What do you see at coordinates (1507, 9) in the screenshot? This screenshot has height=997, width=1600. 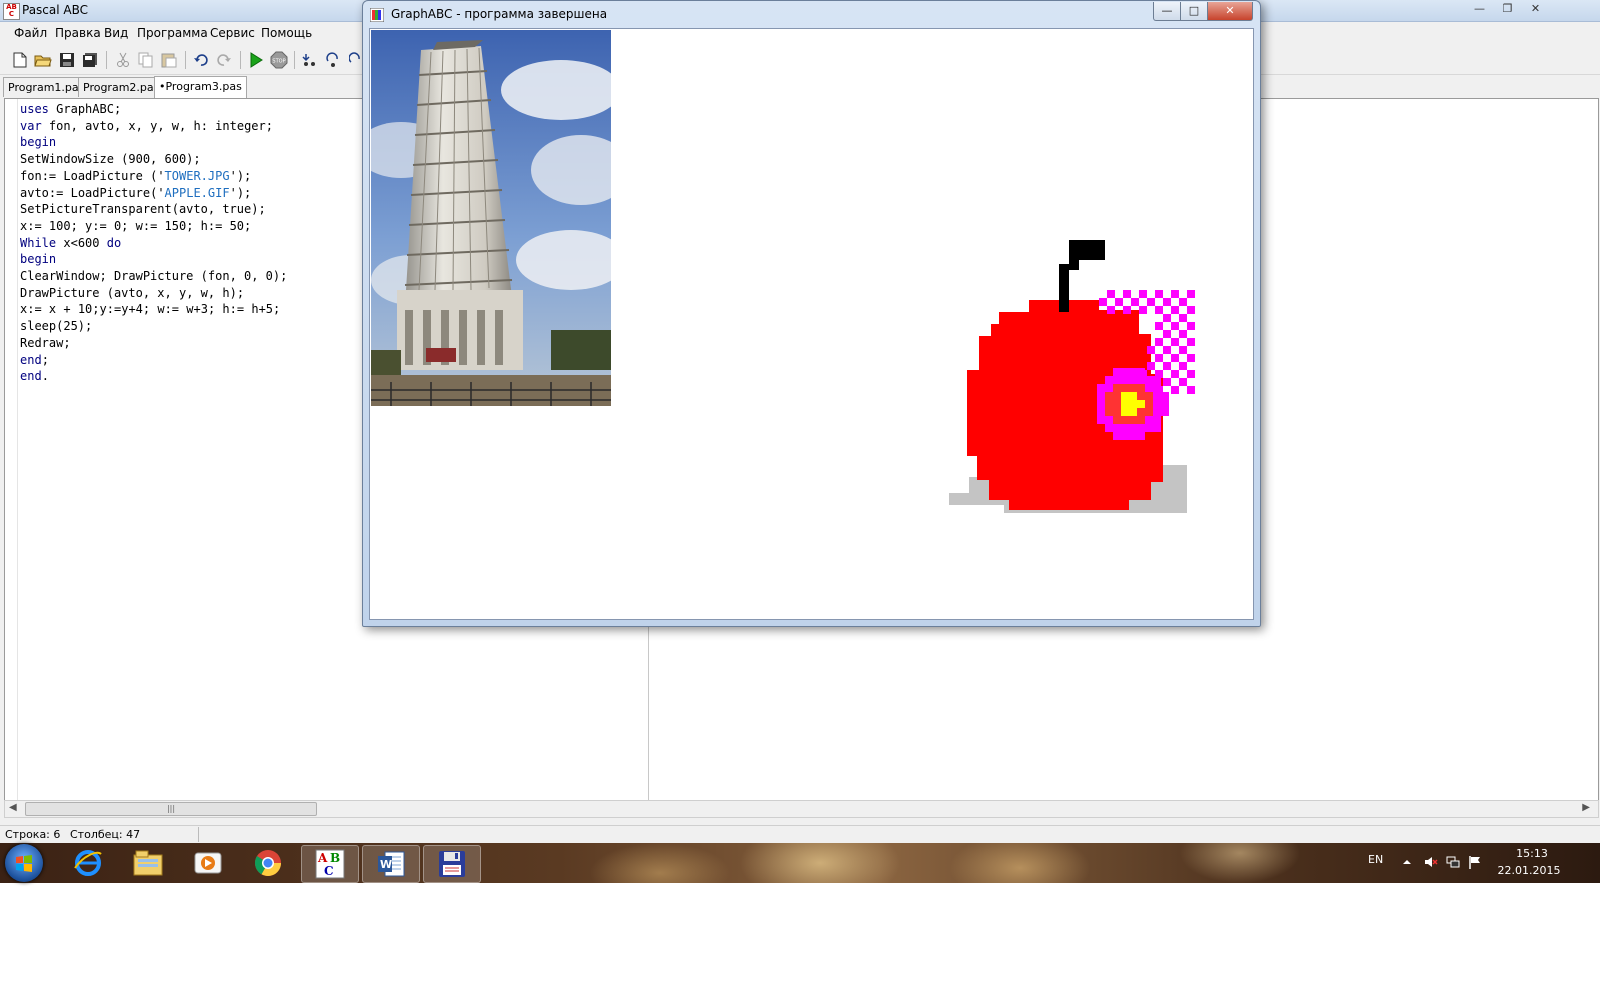 I see `restore-icon: ❐` at bounding box center [1507, 9].